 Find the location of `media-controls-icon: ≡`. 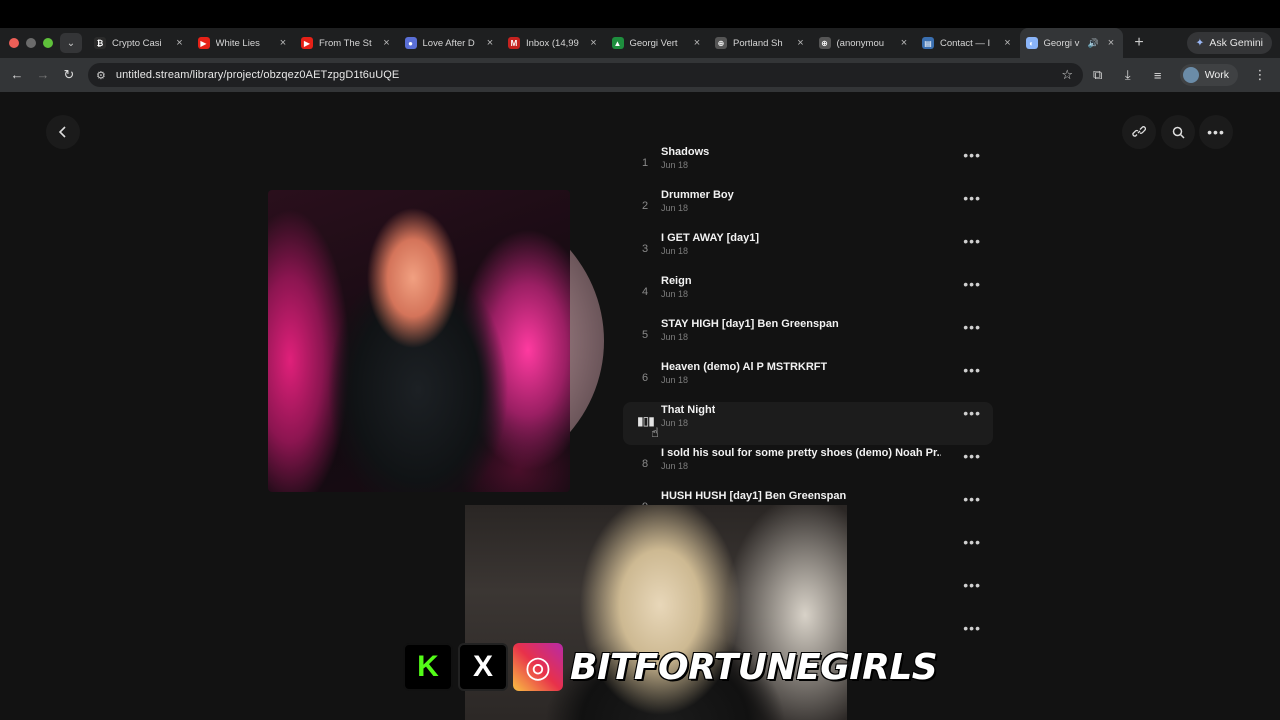

media-controls-icon: ≡ is located at coordinates (1158, 75).